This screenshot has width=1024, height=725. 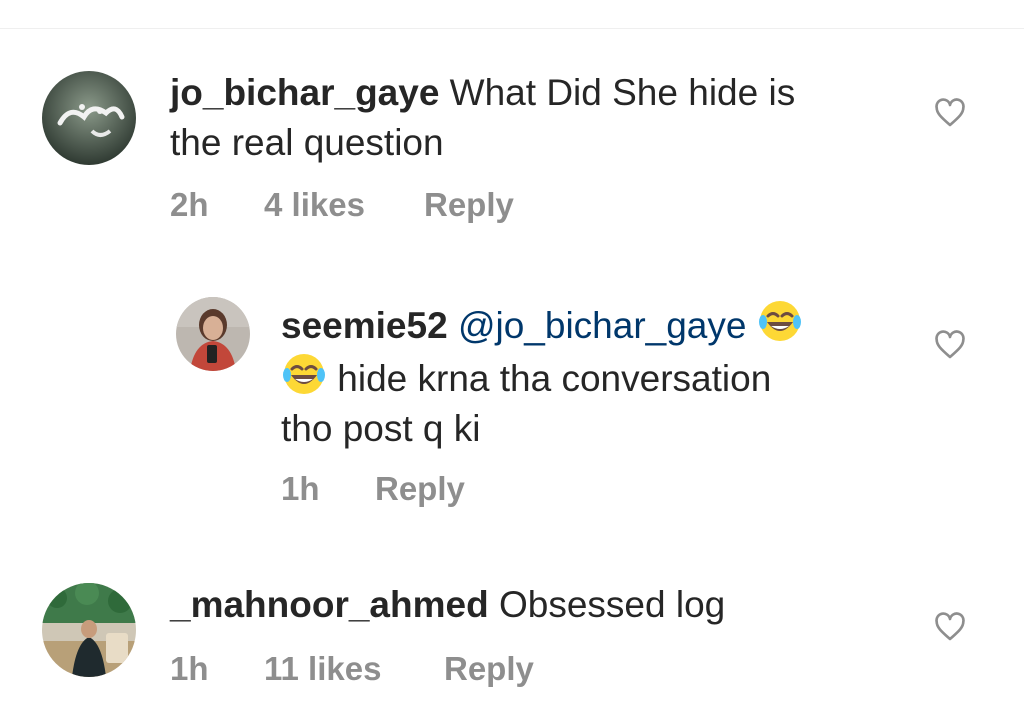 I want to click on comment-body-line2: the real question, so click(x=307, y=142).